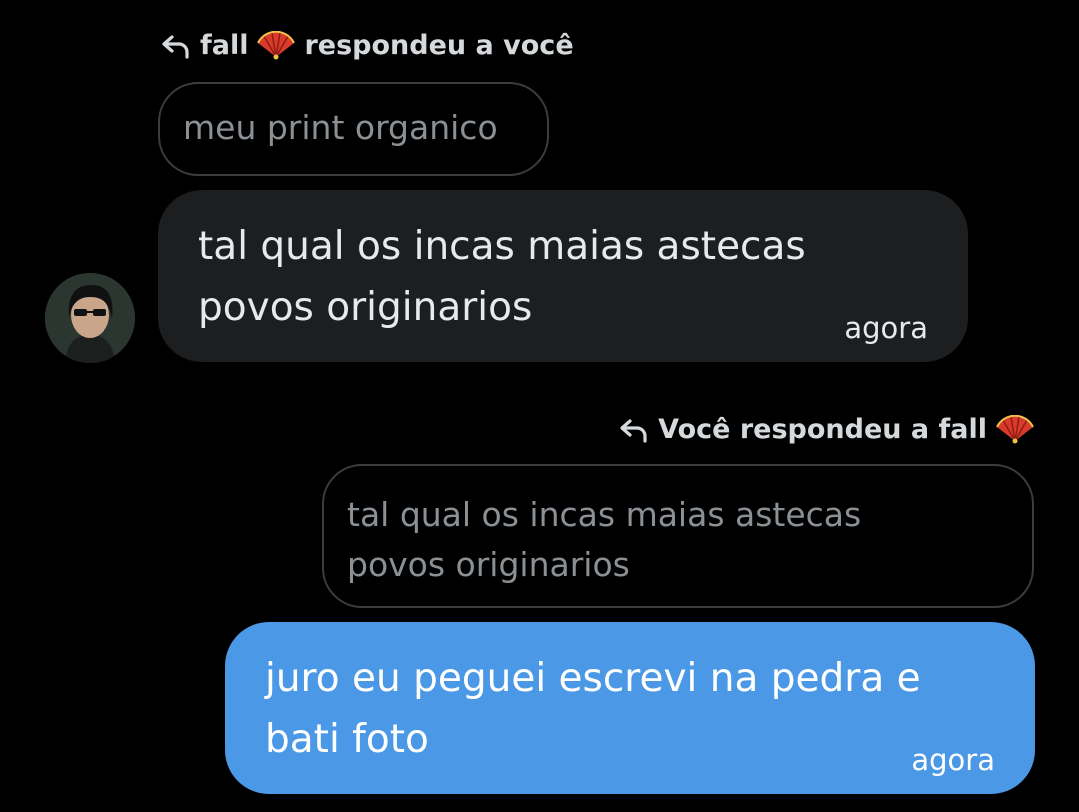 The width and height of the screenshot is (1079, 812). I want to click on message-line-1: juro eu peguei escrevi na pedra e, so click(593, 678).